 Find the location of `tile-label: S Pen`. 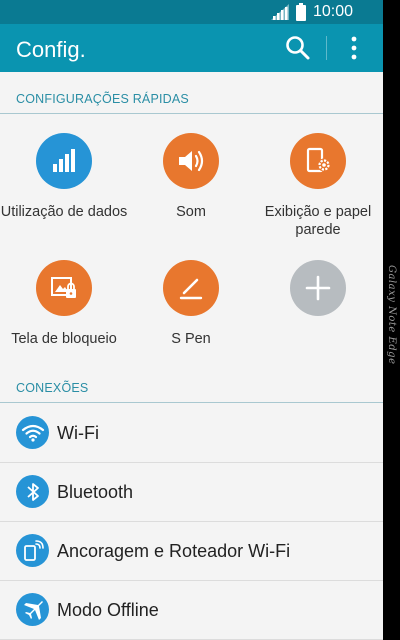

tile-label: S Pen is located at coordinates (191, 339).